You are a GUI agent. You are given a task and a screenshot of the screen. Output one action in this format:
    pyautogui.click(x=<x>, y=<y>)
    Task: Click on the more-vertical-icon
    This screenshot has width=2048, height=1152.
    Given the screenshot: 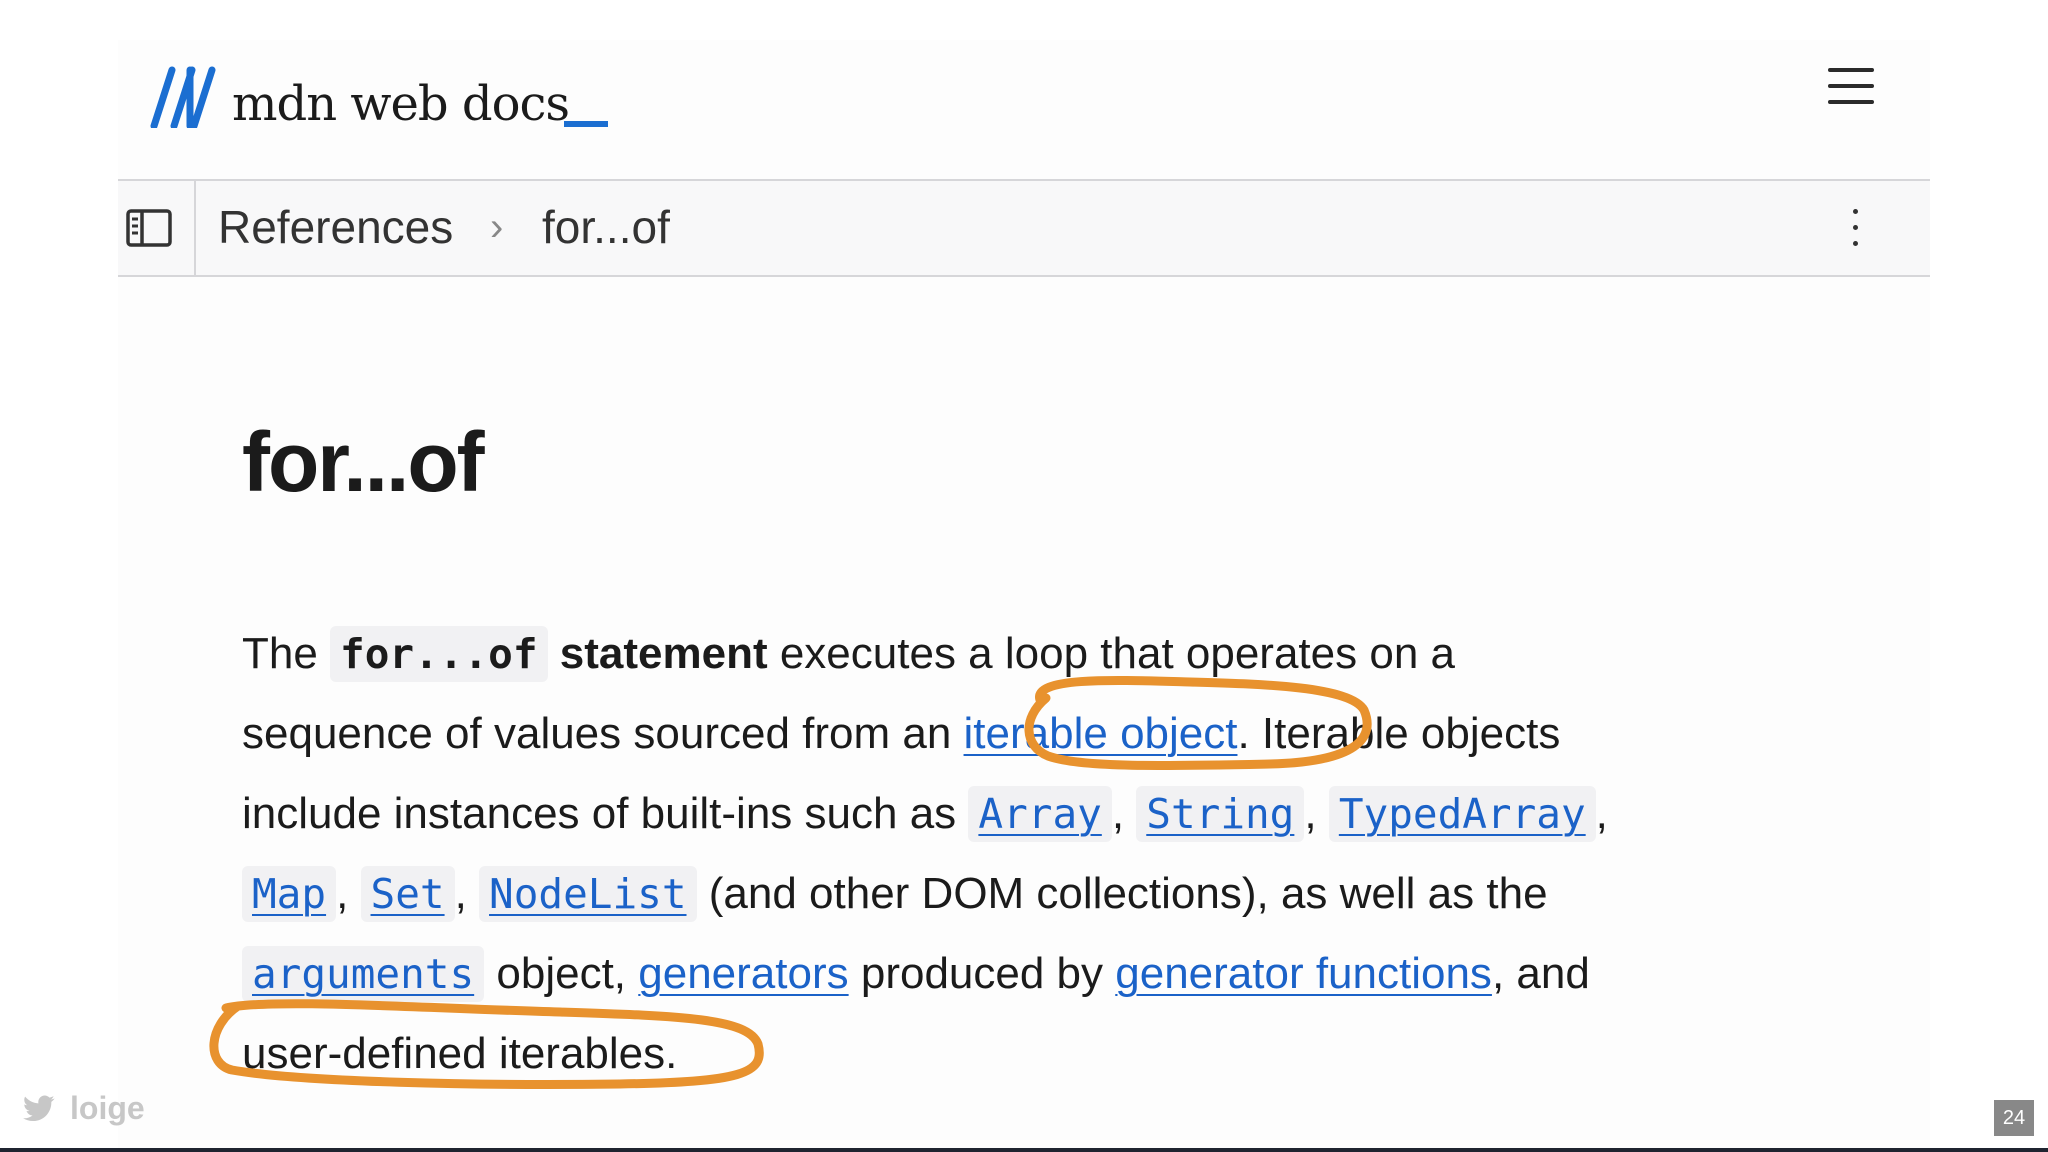 What is the action you would take?
    pyautogui.click(x=1855, y=211)
    